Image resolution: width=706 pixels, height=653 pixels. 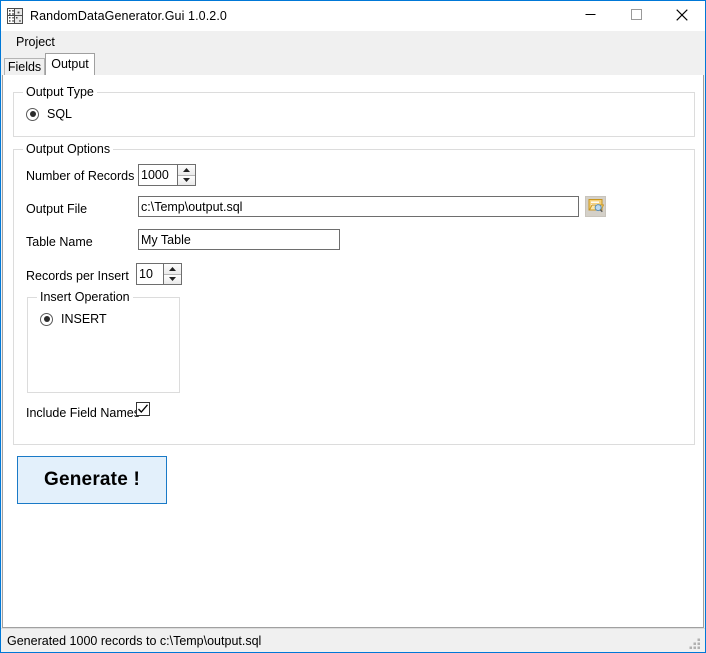 I want to click on include-field-names-checkbox, so click(x=143, y=409).